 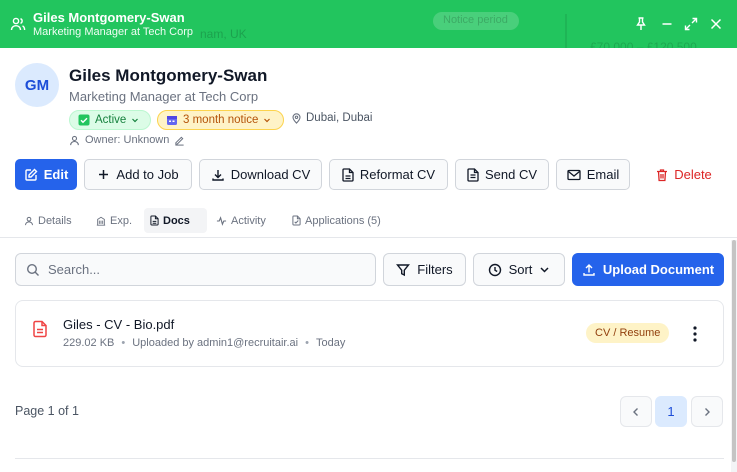 I want to click on tab-docs-label: Docs, so click(x=176, y=220).